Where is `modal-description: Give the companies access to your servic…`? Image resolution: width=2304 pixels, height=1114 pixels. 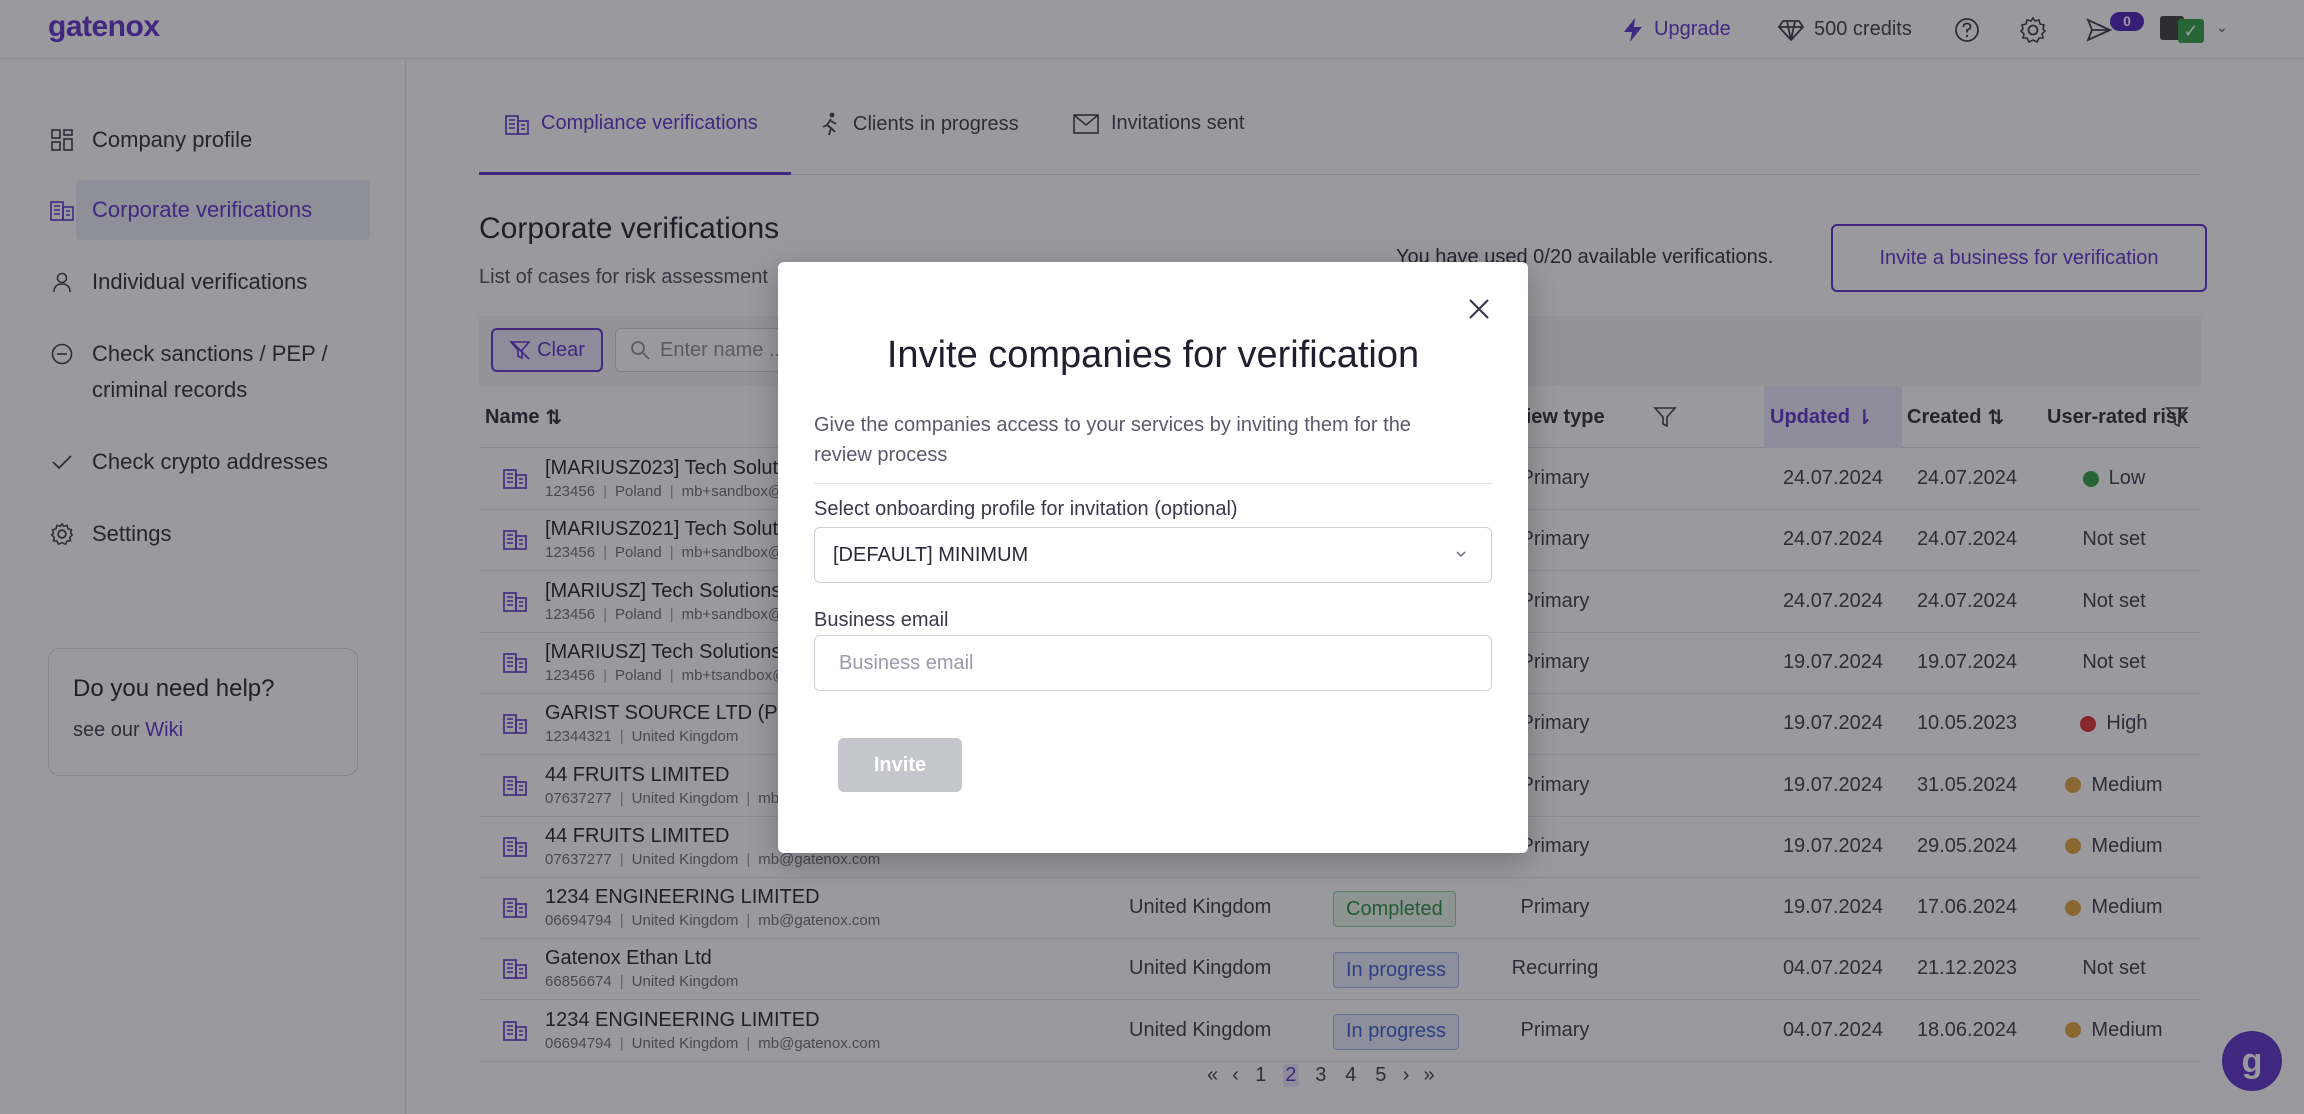 modal-description: Give the companies access to your servic… is located at coordinates (1112, 440).